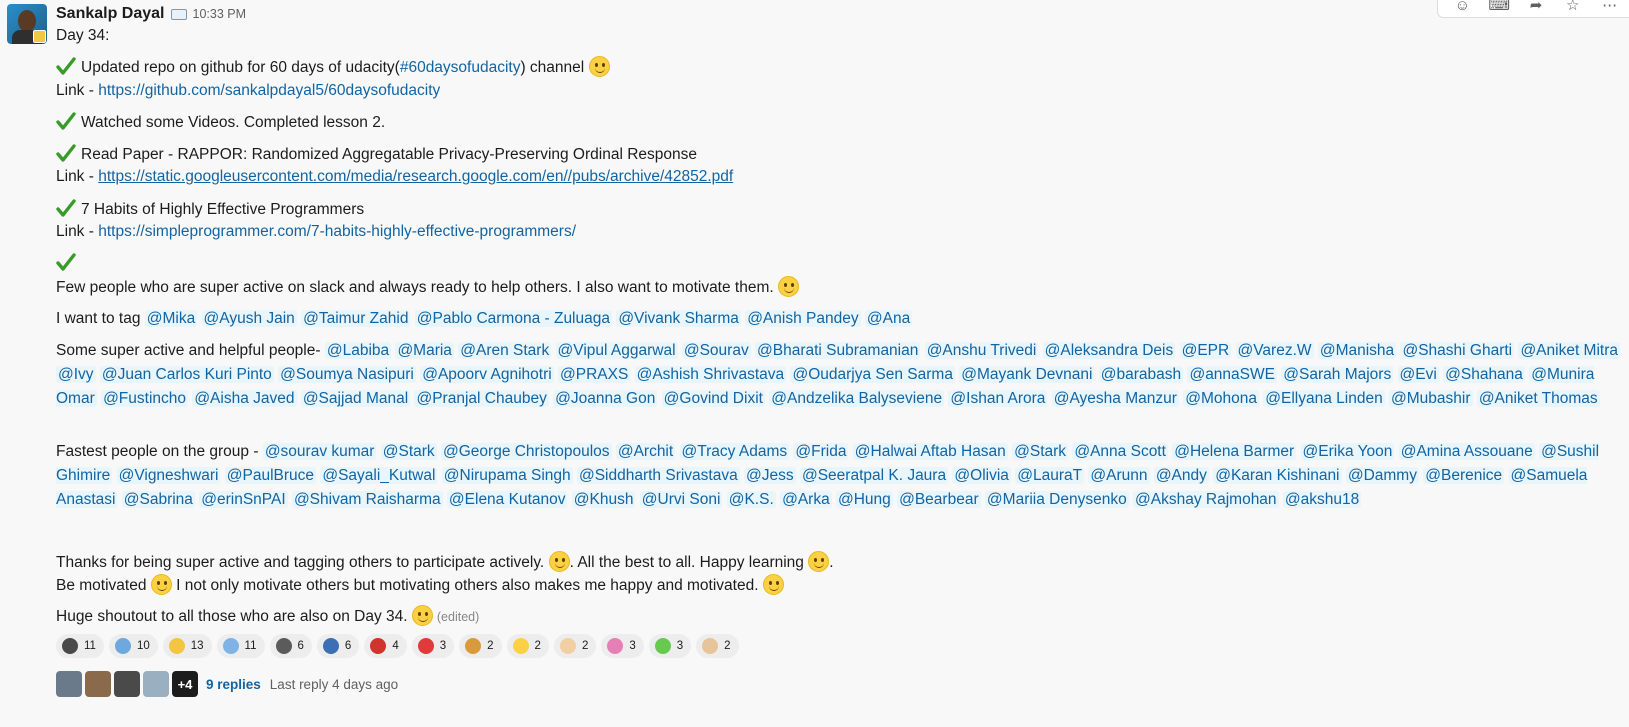 The height and width of the screenshot is (727, 1629). Describe the element at coordinates (864, 499) in the screenshot. I see `fastest-mention: @Hung` at that location.